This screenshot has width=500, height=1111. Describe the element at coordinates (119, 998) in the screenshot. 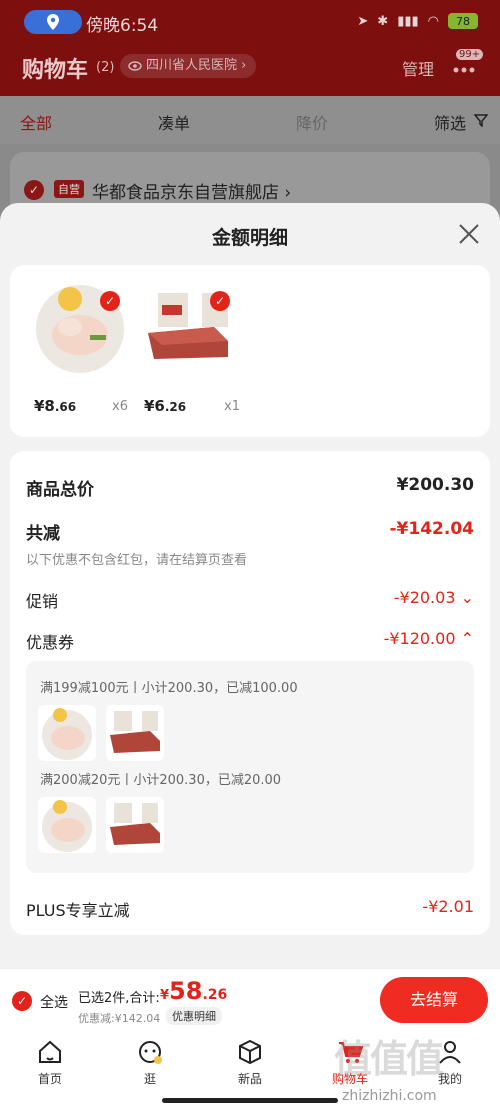

I see `selected-summary: 已选2件,合计:` at that location.